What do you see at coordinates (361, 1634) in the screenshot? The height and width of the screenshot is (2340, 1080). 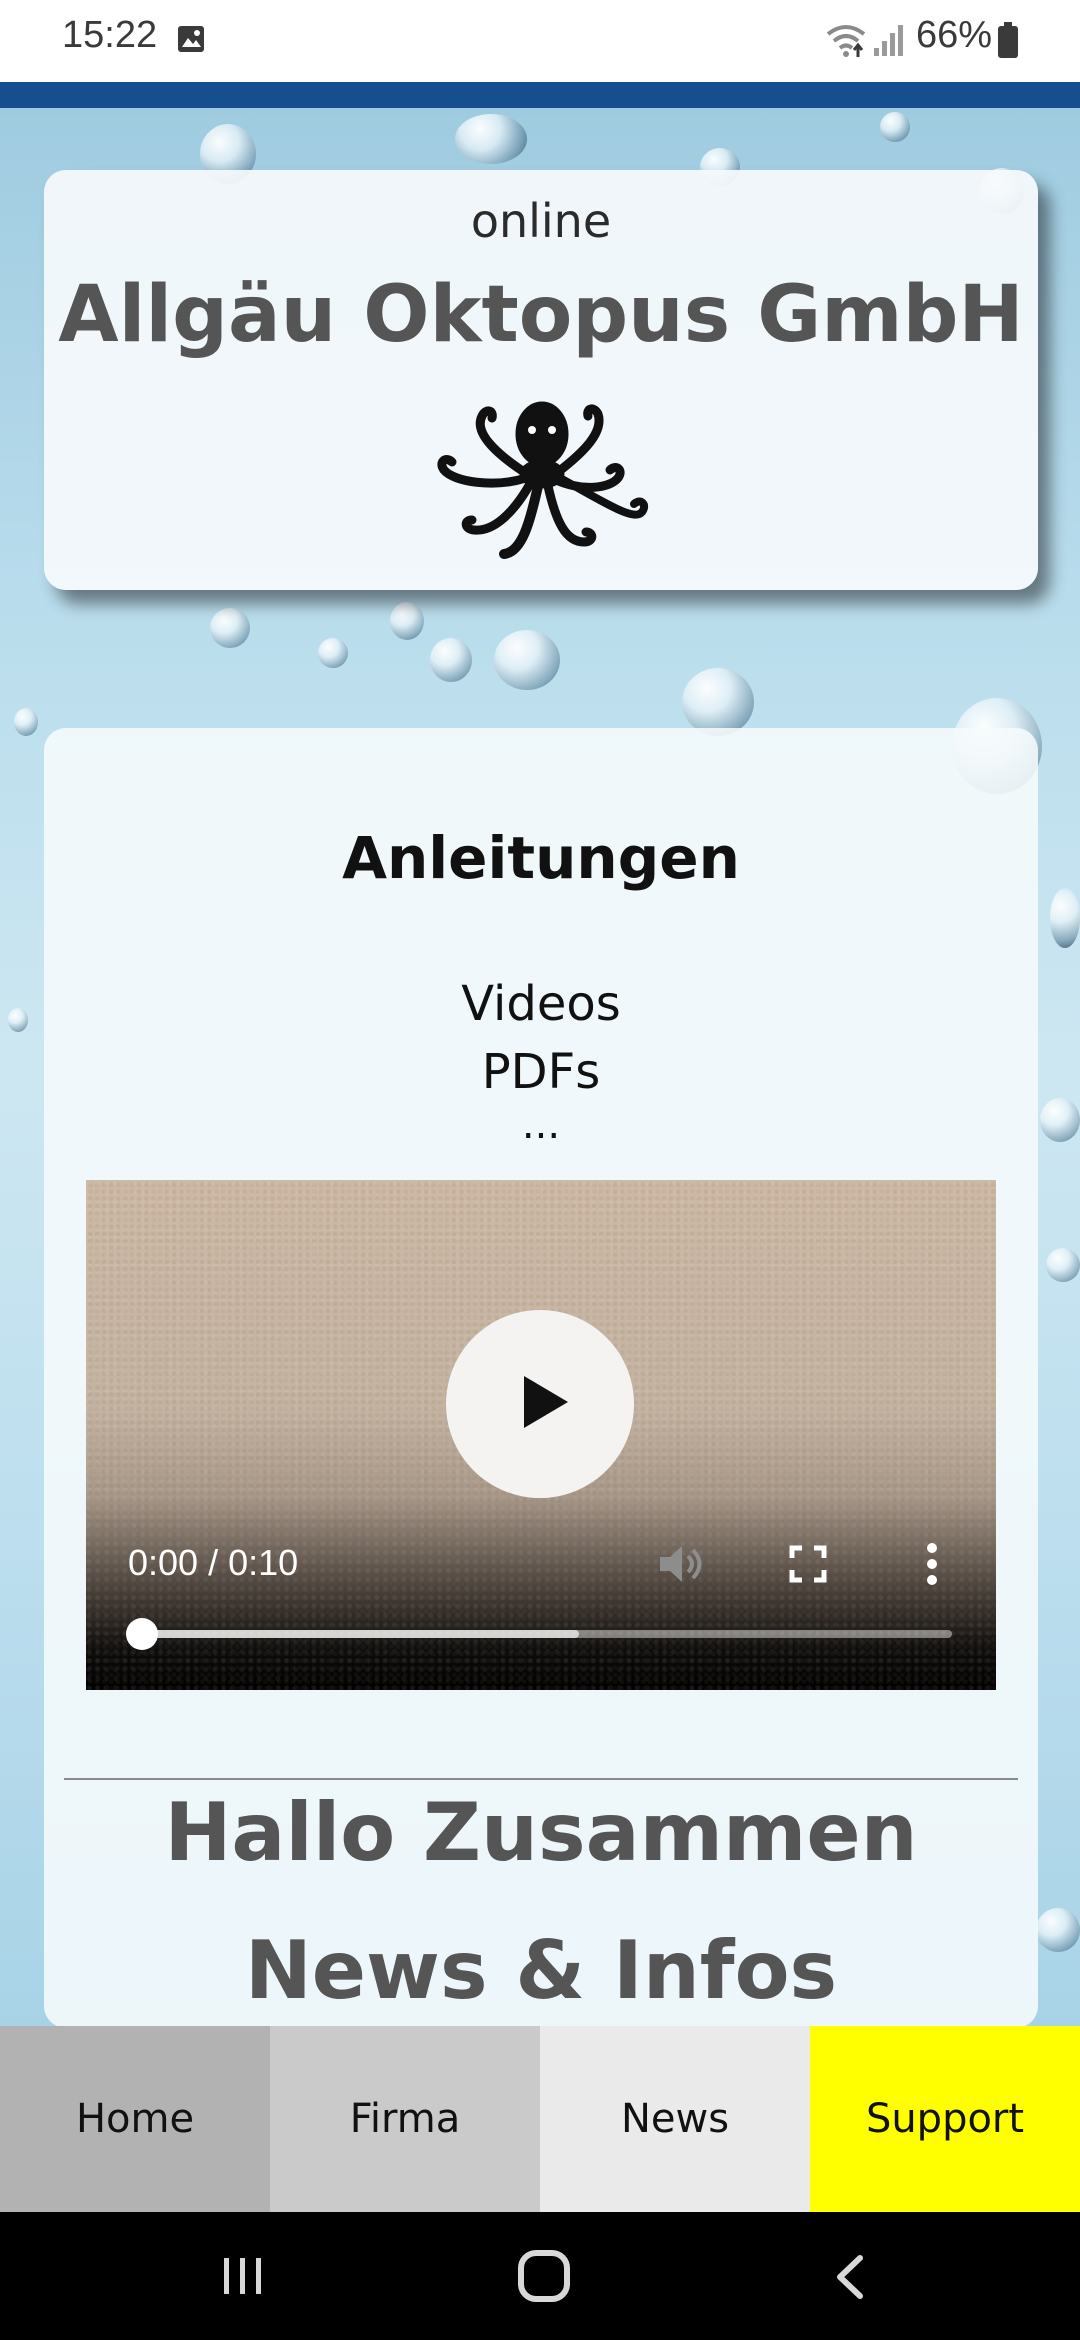 I see `seek-buffered` at bounding box center [361, 1634].